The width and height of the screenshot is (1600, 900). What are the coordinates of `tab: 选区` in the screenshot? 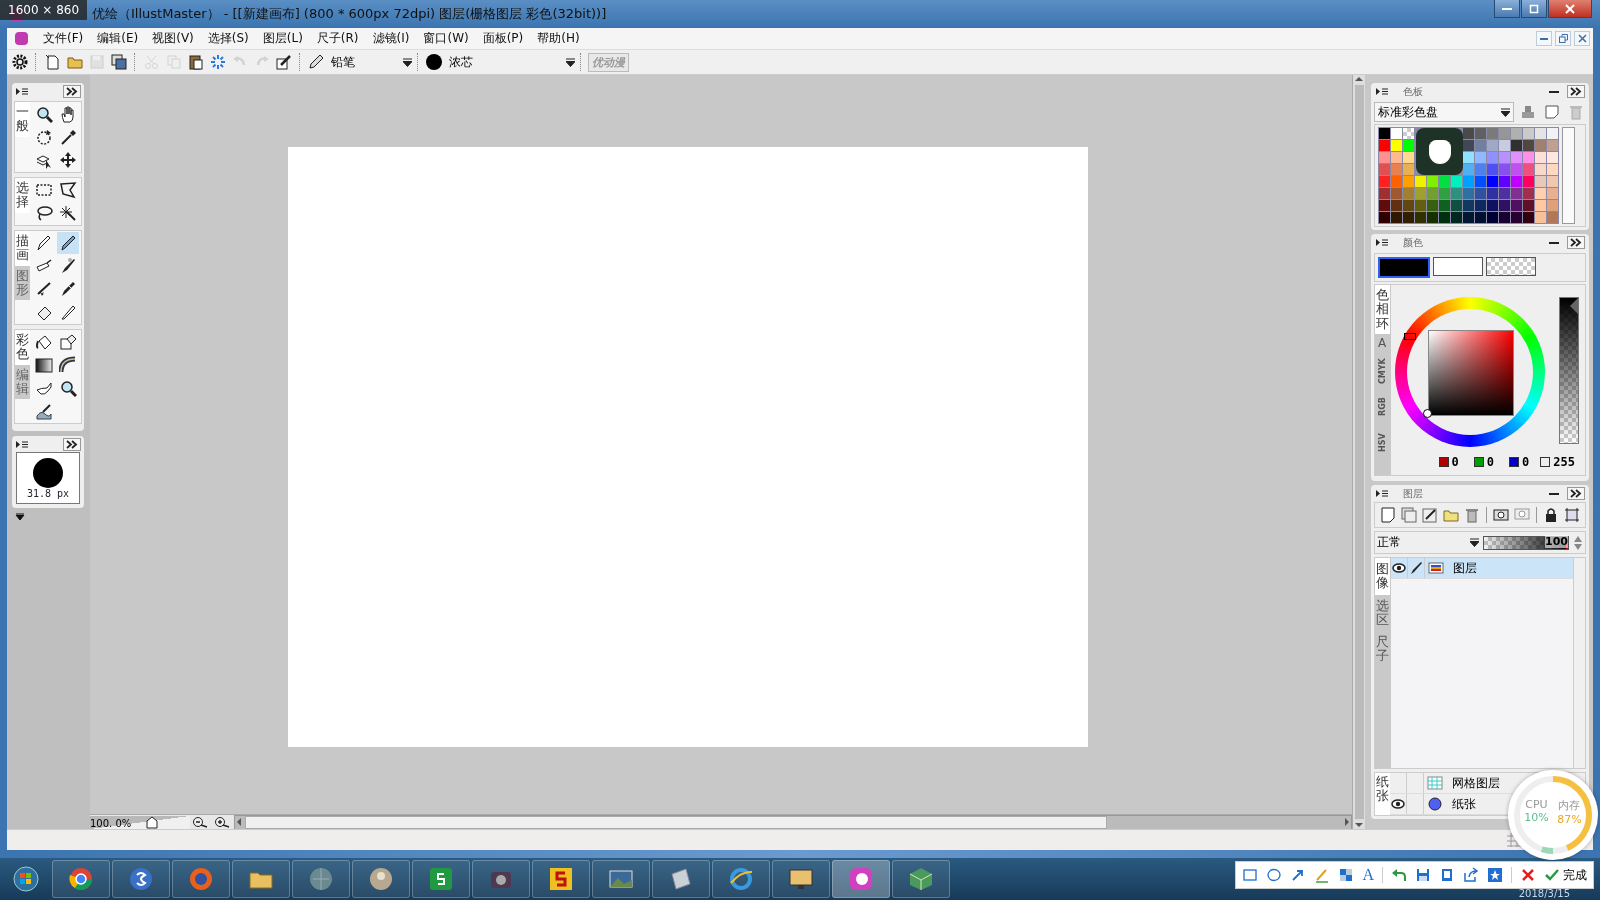 It's located at (1382, 613).